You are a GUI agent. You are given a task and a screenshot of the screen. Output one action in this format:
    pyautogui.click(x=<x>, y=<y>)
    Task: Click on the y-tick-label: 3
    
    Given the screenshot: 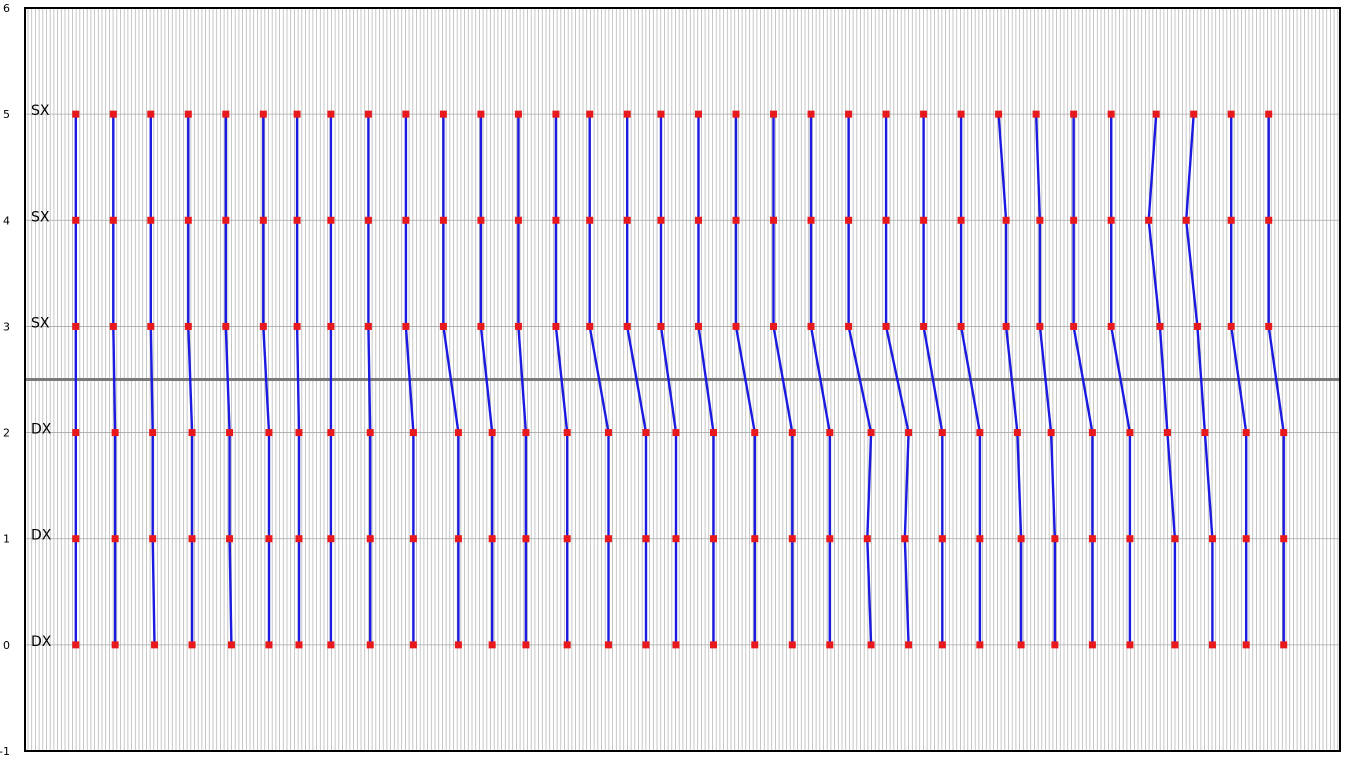 What is the action you would take?
    pyautogui.click(x=6, y=326)
    